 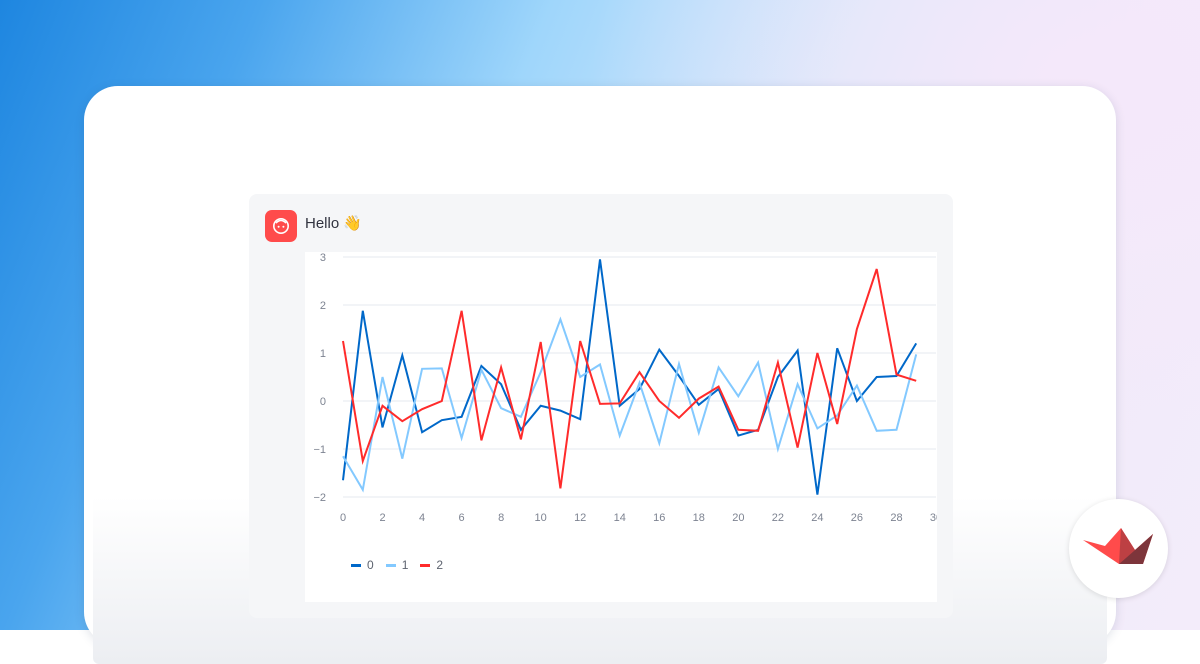 What do you see at coordinates (343, 518) in the screenshot?
I see `x-tick-label: 0` at bounding box center [343, 518].